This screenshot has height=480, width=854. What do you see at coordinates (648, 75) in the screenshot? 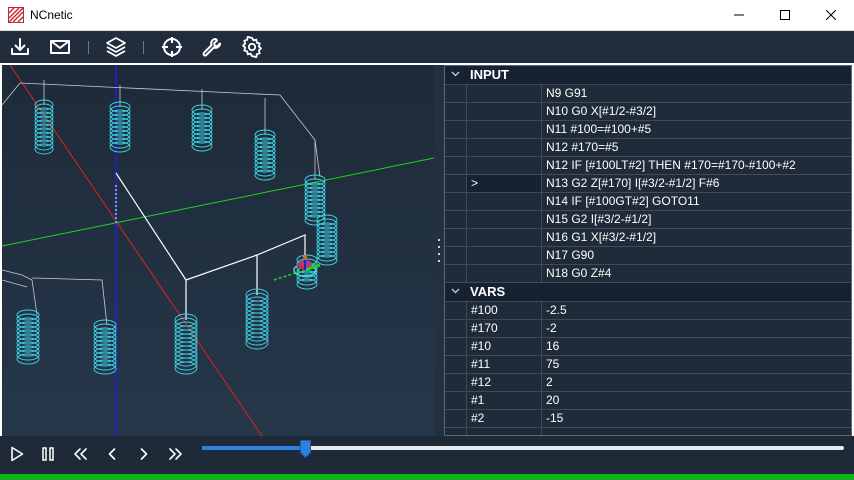
I see `input-section-header: INPUT` at bounding box center [648, 75].